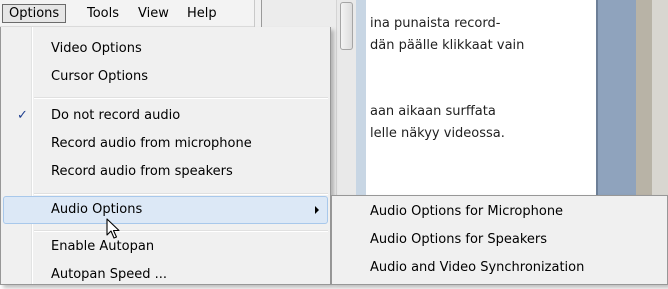 This screenshot has width=668, height=289. What do you see at coordinates (435, 23) in the screenshot?
I see `document-line: ina punaista record-` at bounding box center [435, 23].